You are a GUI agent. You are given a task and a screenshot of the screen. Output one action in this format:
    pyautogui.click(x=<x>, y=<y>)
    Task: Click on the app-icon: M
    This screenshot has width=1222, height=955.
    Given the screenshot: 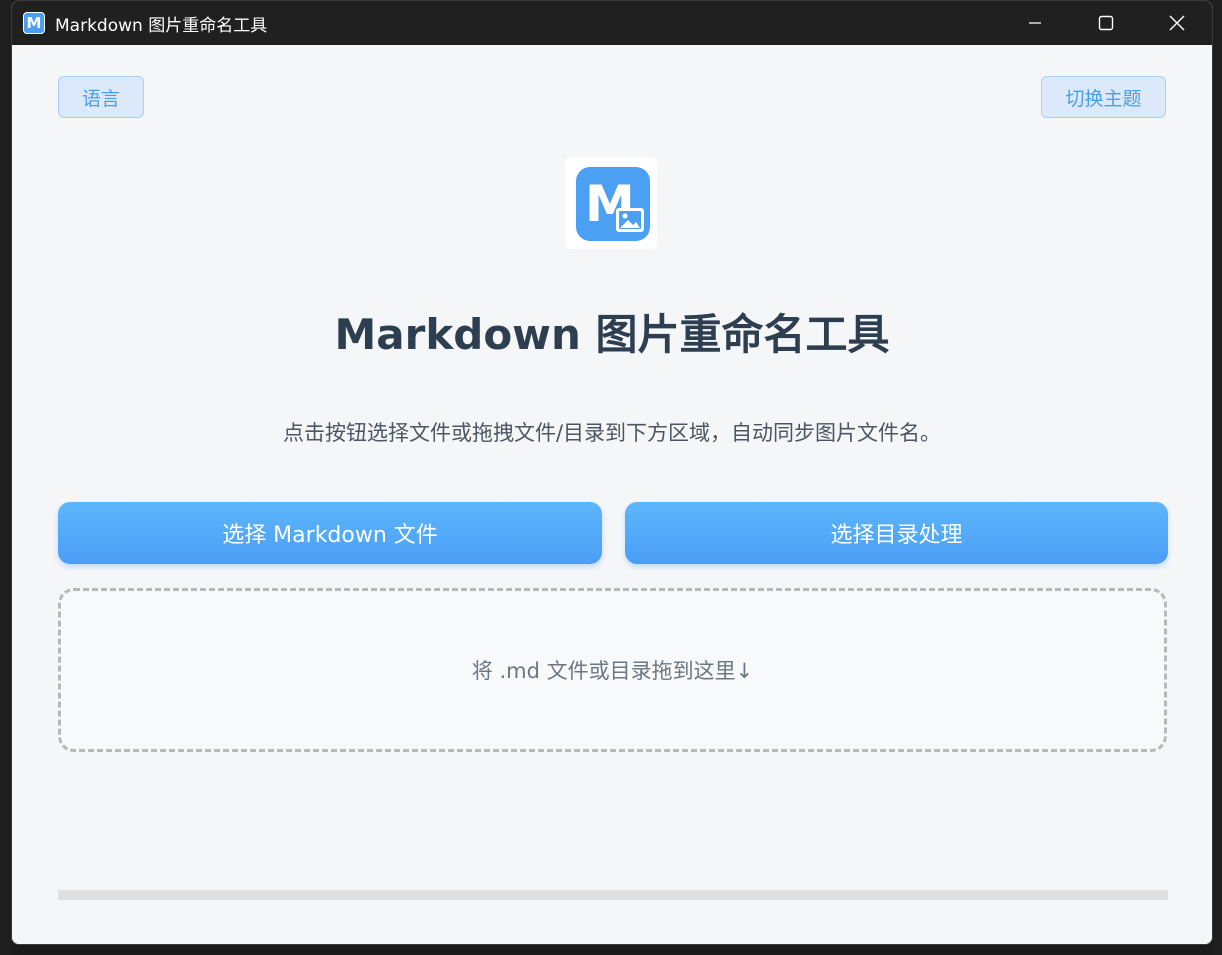 What is the action you would take?
    pyautogui.click(x=34, y=23)
    